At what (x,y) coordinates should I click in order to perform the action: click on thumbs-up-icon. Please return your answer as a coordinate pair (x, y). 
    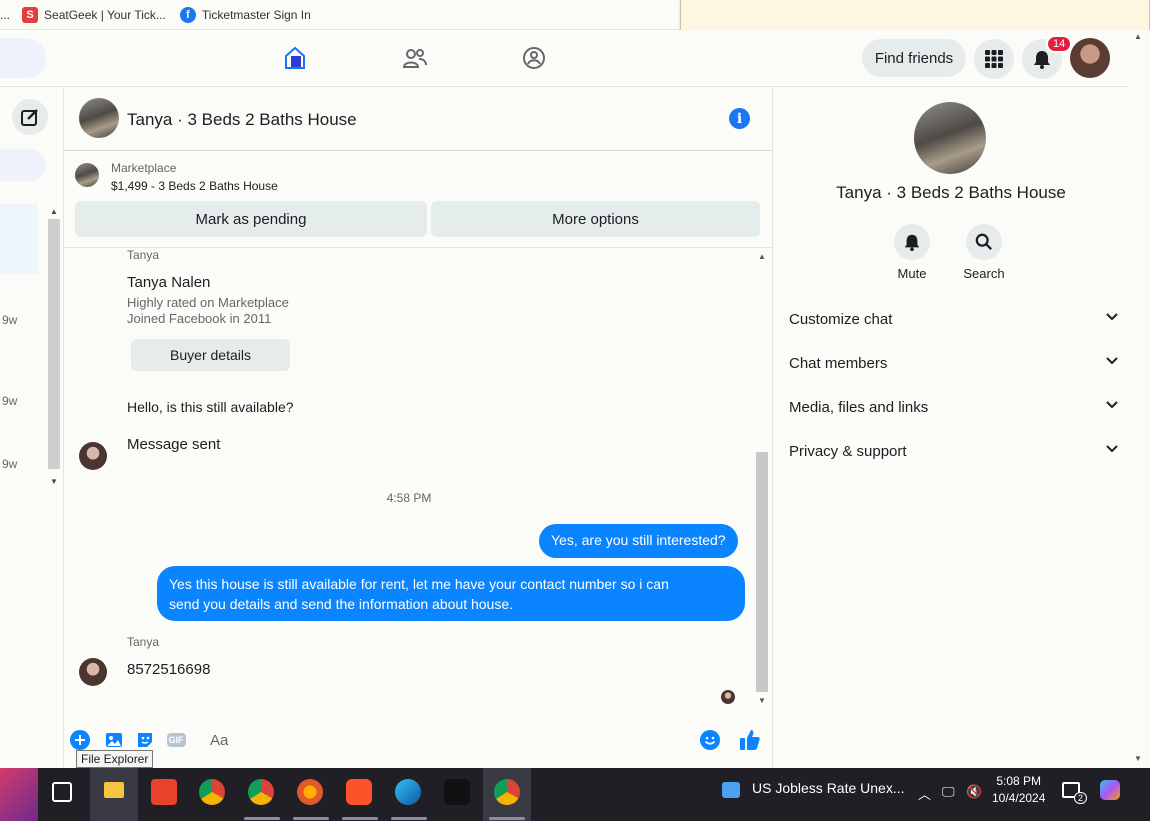
    Looking at the image, I should click on (750, 740).